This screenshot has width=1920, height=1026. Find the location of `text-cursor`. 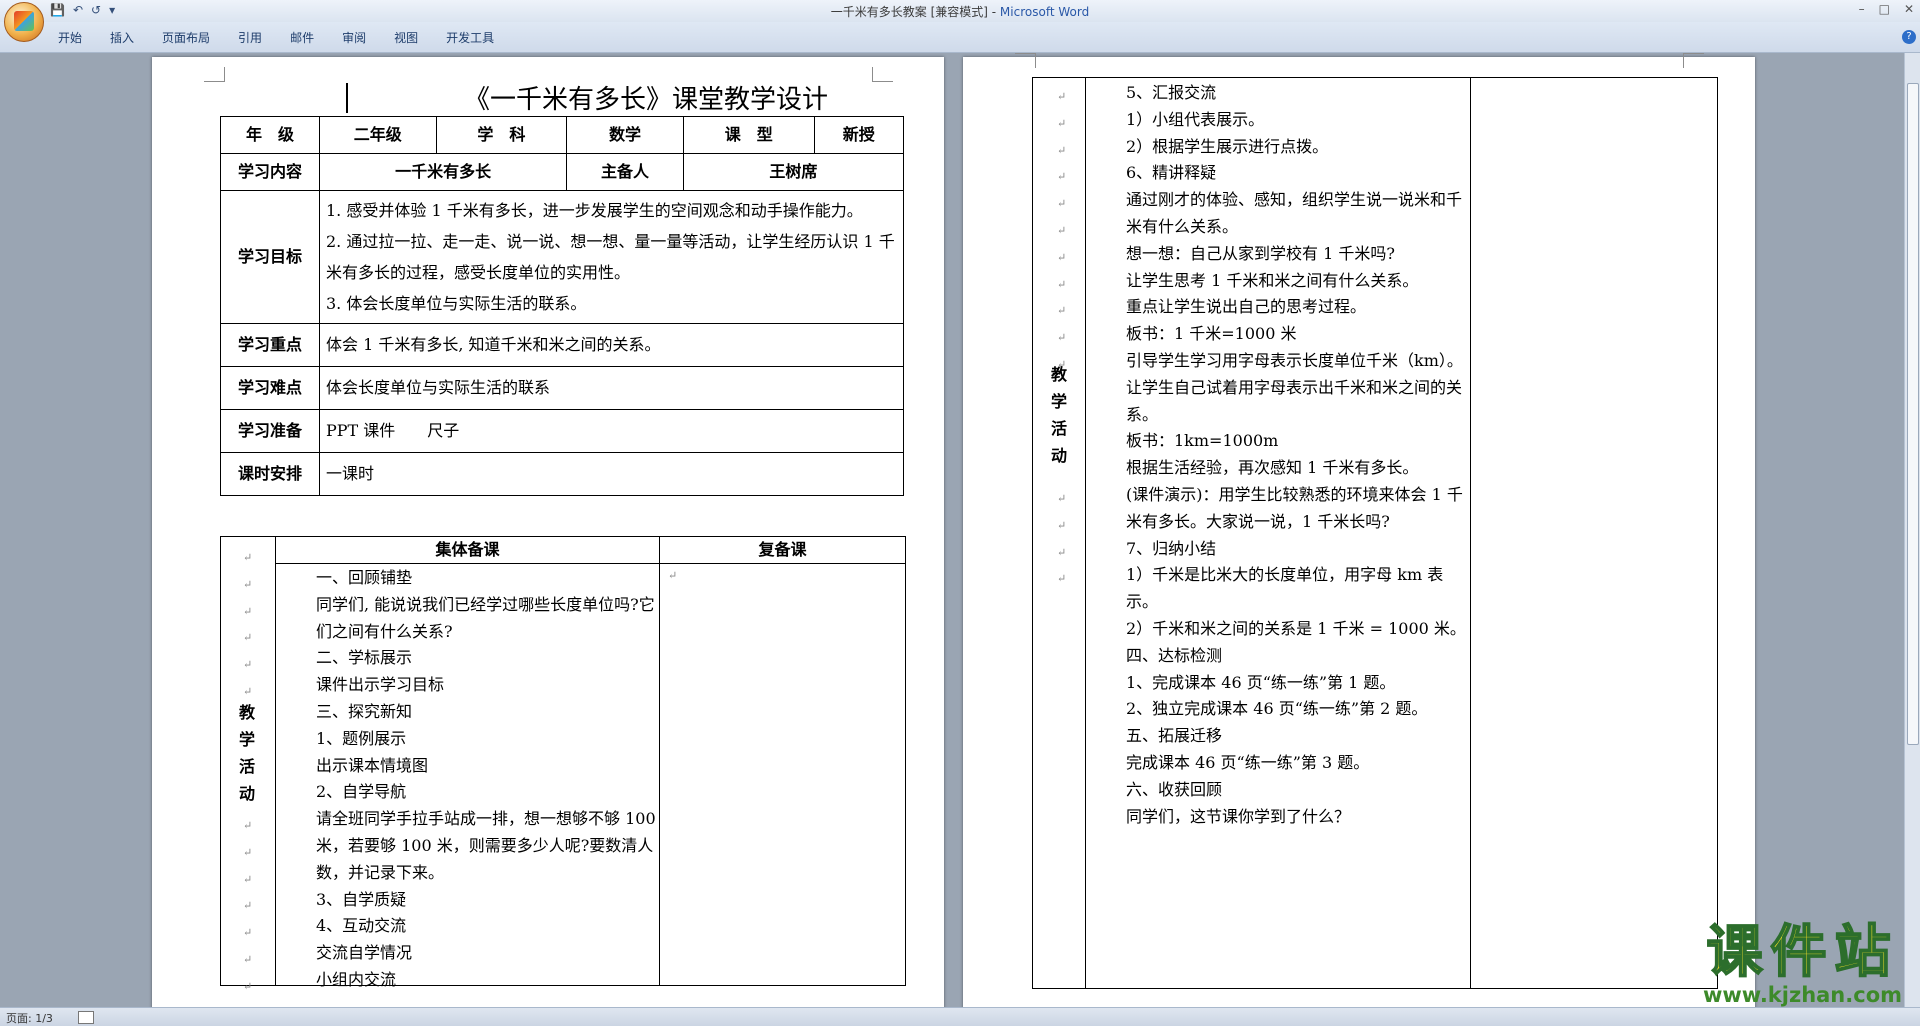

text-cursor is located at coordinates (347, 98).